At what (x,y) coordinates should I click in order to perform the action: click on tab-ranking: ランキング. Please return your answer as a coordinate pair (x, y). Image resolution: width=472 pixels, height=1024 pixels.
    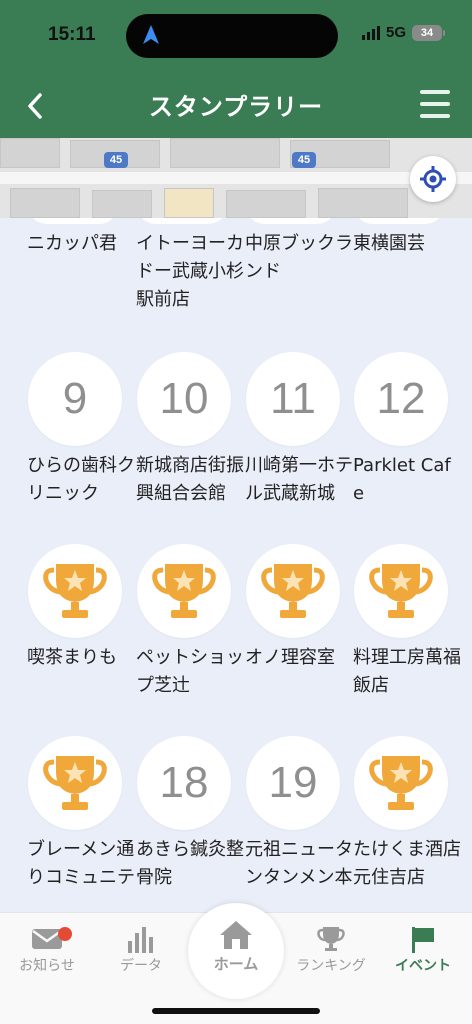
    Looking at the image, I should click on (331, 949).